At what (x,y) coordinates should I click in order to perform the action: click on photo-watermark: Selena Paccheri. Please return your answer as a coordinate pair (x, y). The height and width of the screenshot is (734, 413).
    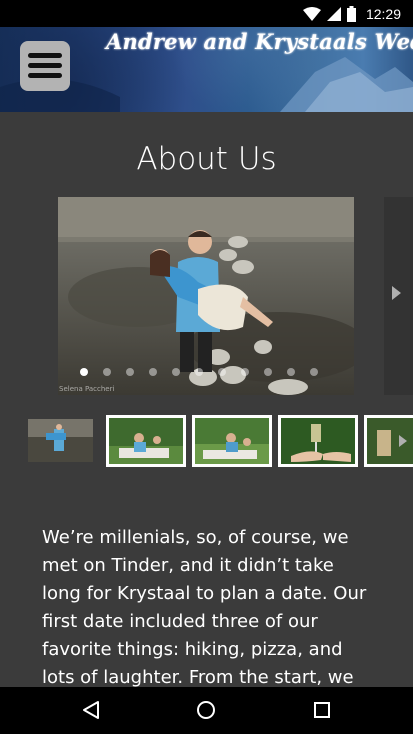
    Looking at the image, I should click on (87, 389).